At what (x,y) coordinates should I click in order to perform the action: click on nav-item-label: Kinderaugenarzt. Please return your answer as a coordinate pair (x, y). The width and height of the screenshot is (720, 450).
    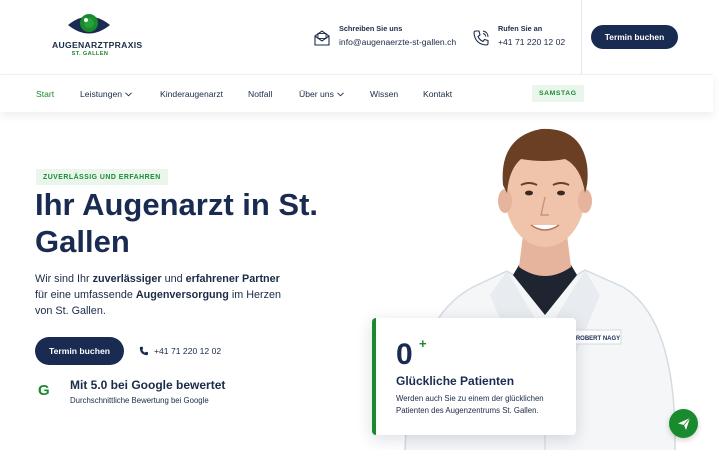
    Looking at the image, I should click on (192, 94).